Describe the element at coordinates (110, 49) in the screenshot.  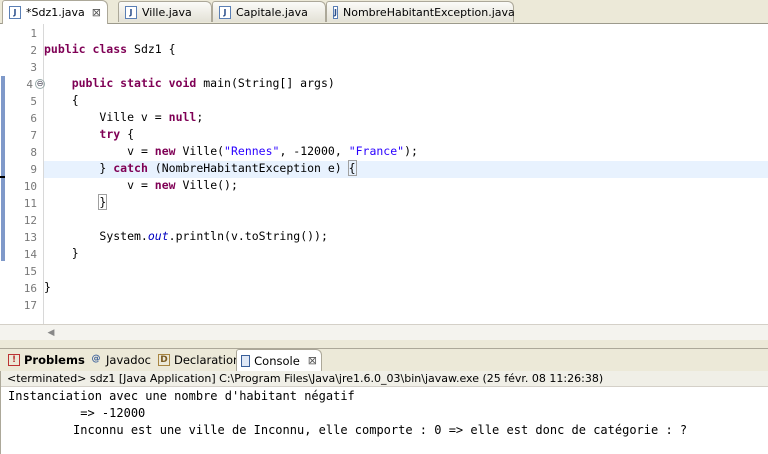
I see `code-line: public class Sdz1 {` at that location.